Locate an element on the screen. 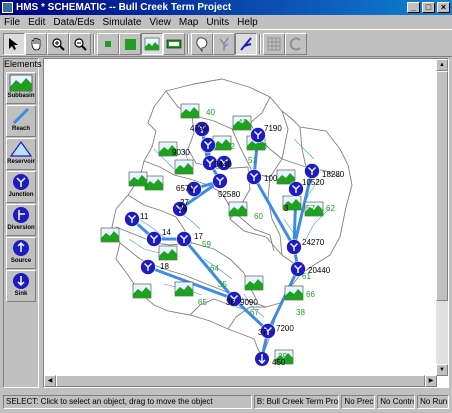  menu-file: File is located at coordinates (12, 22).